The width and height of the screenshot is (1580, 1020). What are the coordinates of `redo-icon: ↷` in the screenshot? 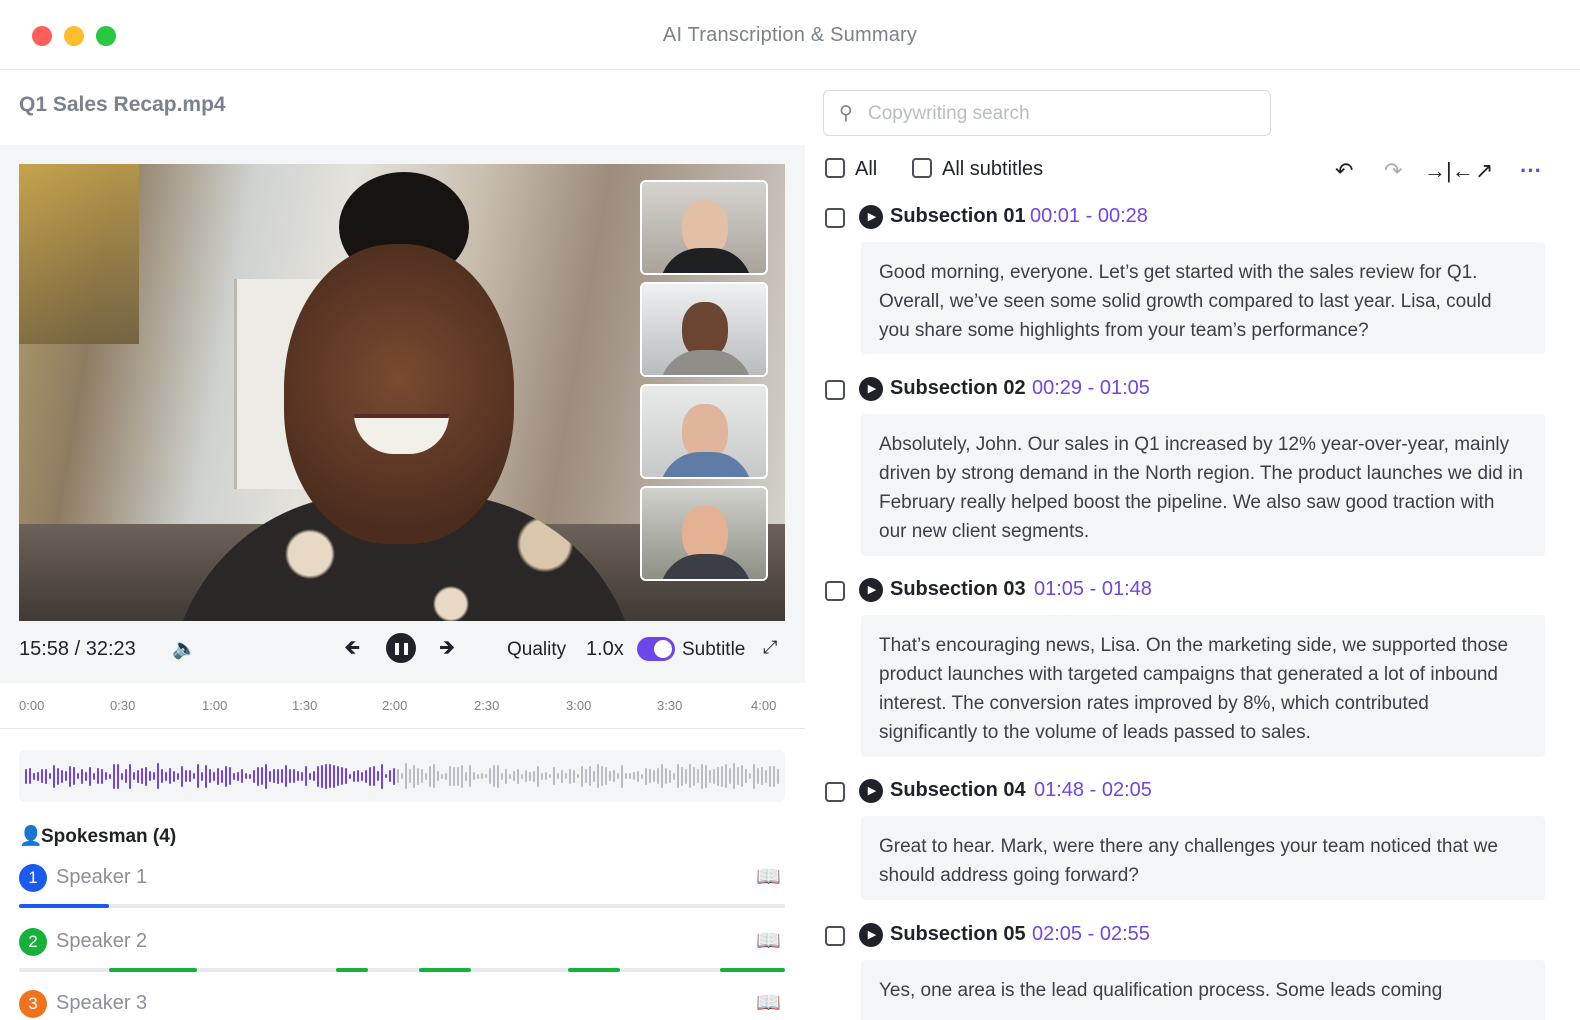 It's located at (1393, 171).